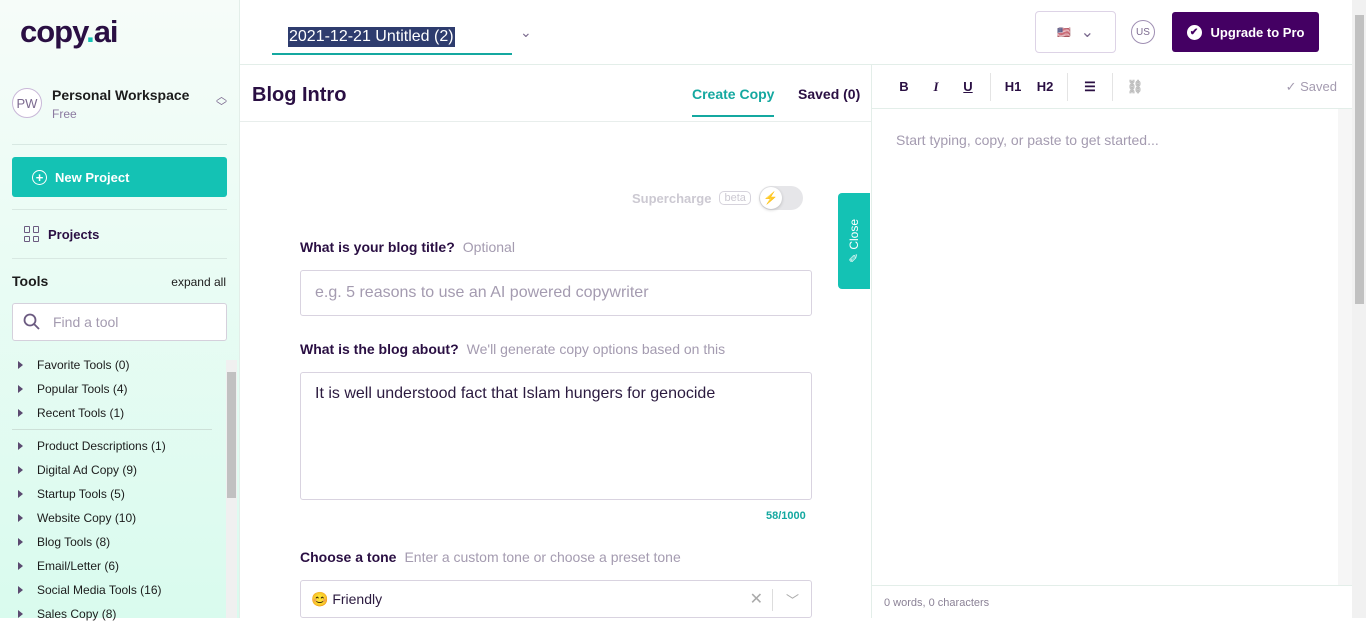 The height and width of the screenshot is (626, 1366). I want to click on italic-button: I, so click(936, 87).